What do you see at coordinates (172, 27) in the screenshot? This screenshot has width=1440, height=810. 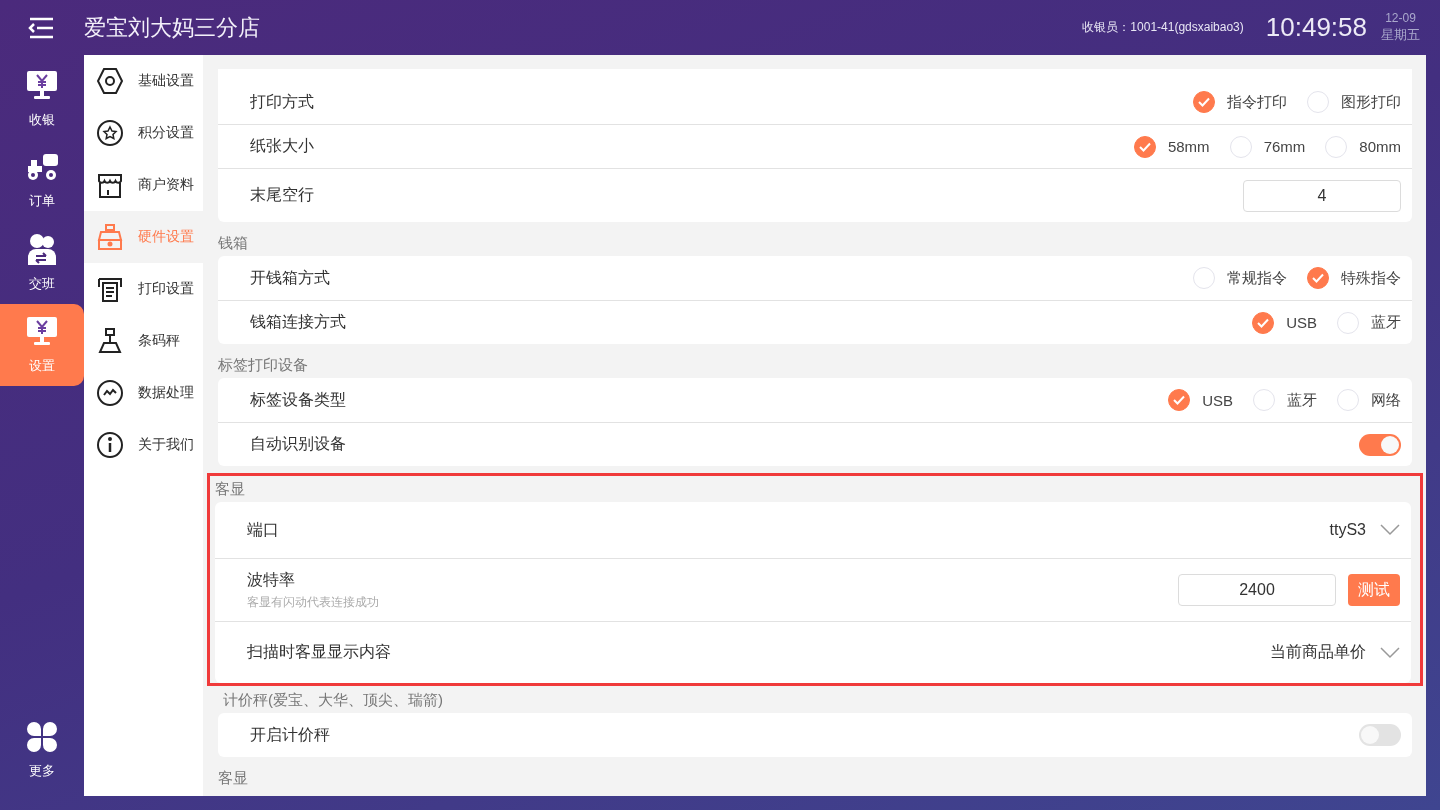 I see `store-title: 爱宝刘大妈三分店` at bounding box center [172, 27].